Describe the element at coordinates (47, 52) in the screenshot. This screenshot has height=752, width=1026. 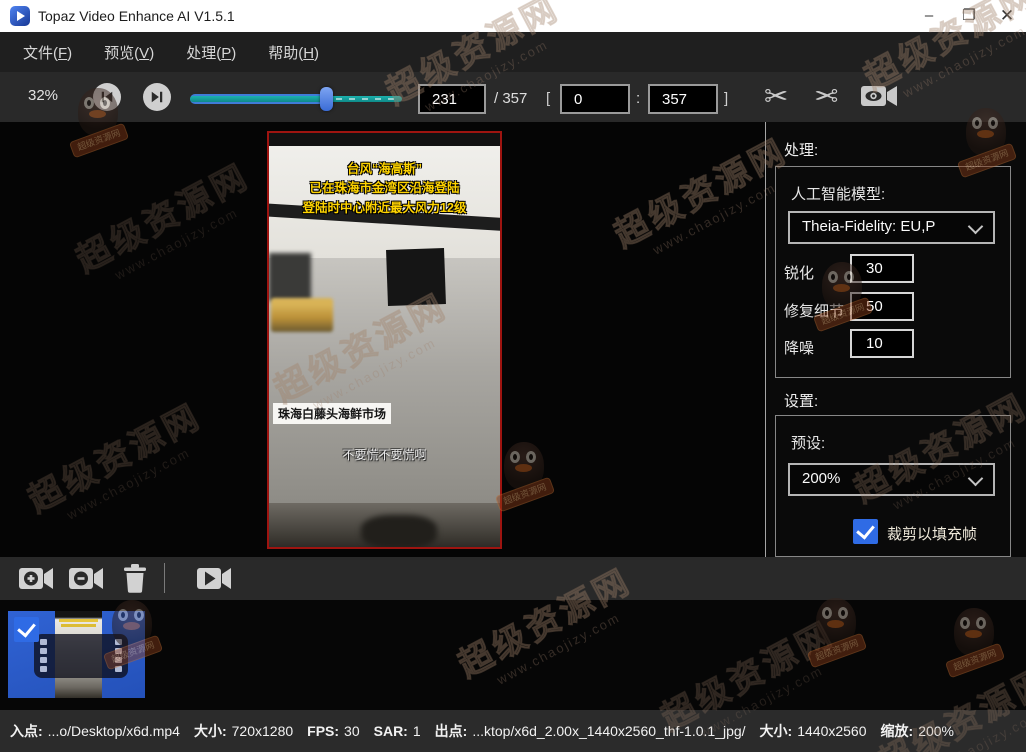
I see `menu-file: 文件(F)` at that location.